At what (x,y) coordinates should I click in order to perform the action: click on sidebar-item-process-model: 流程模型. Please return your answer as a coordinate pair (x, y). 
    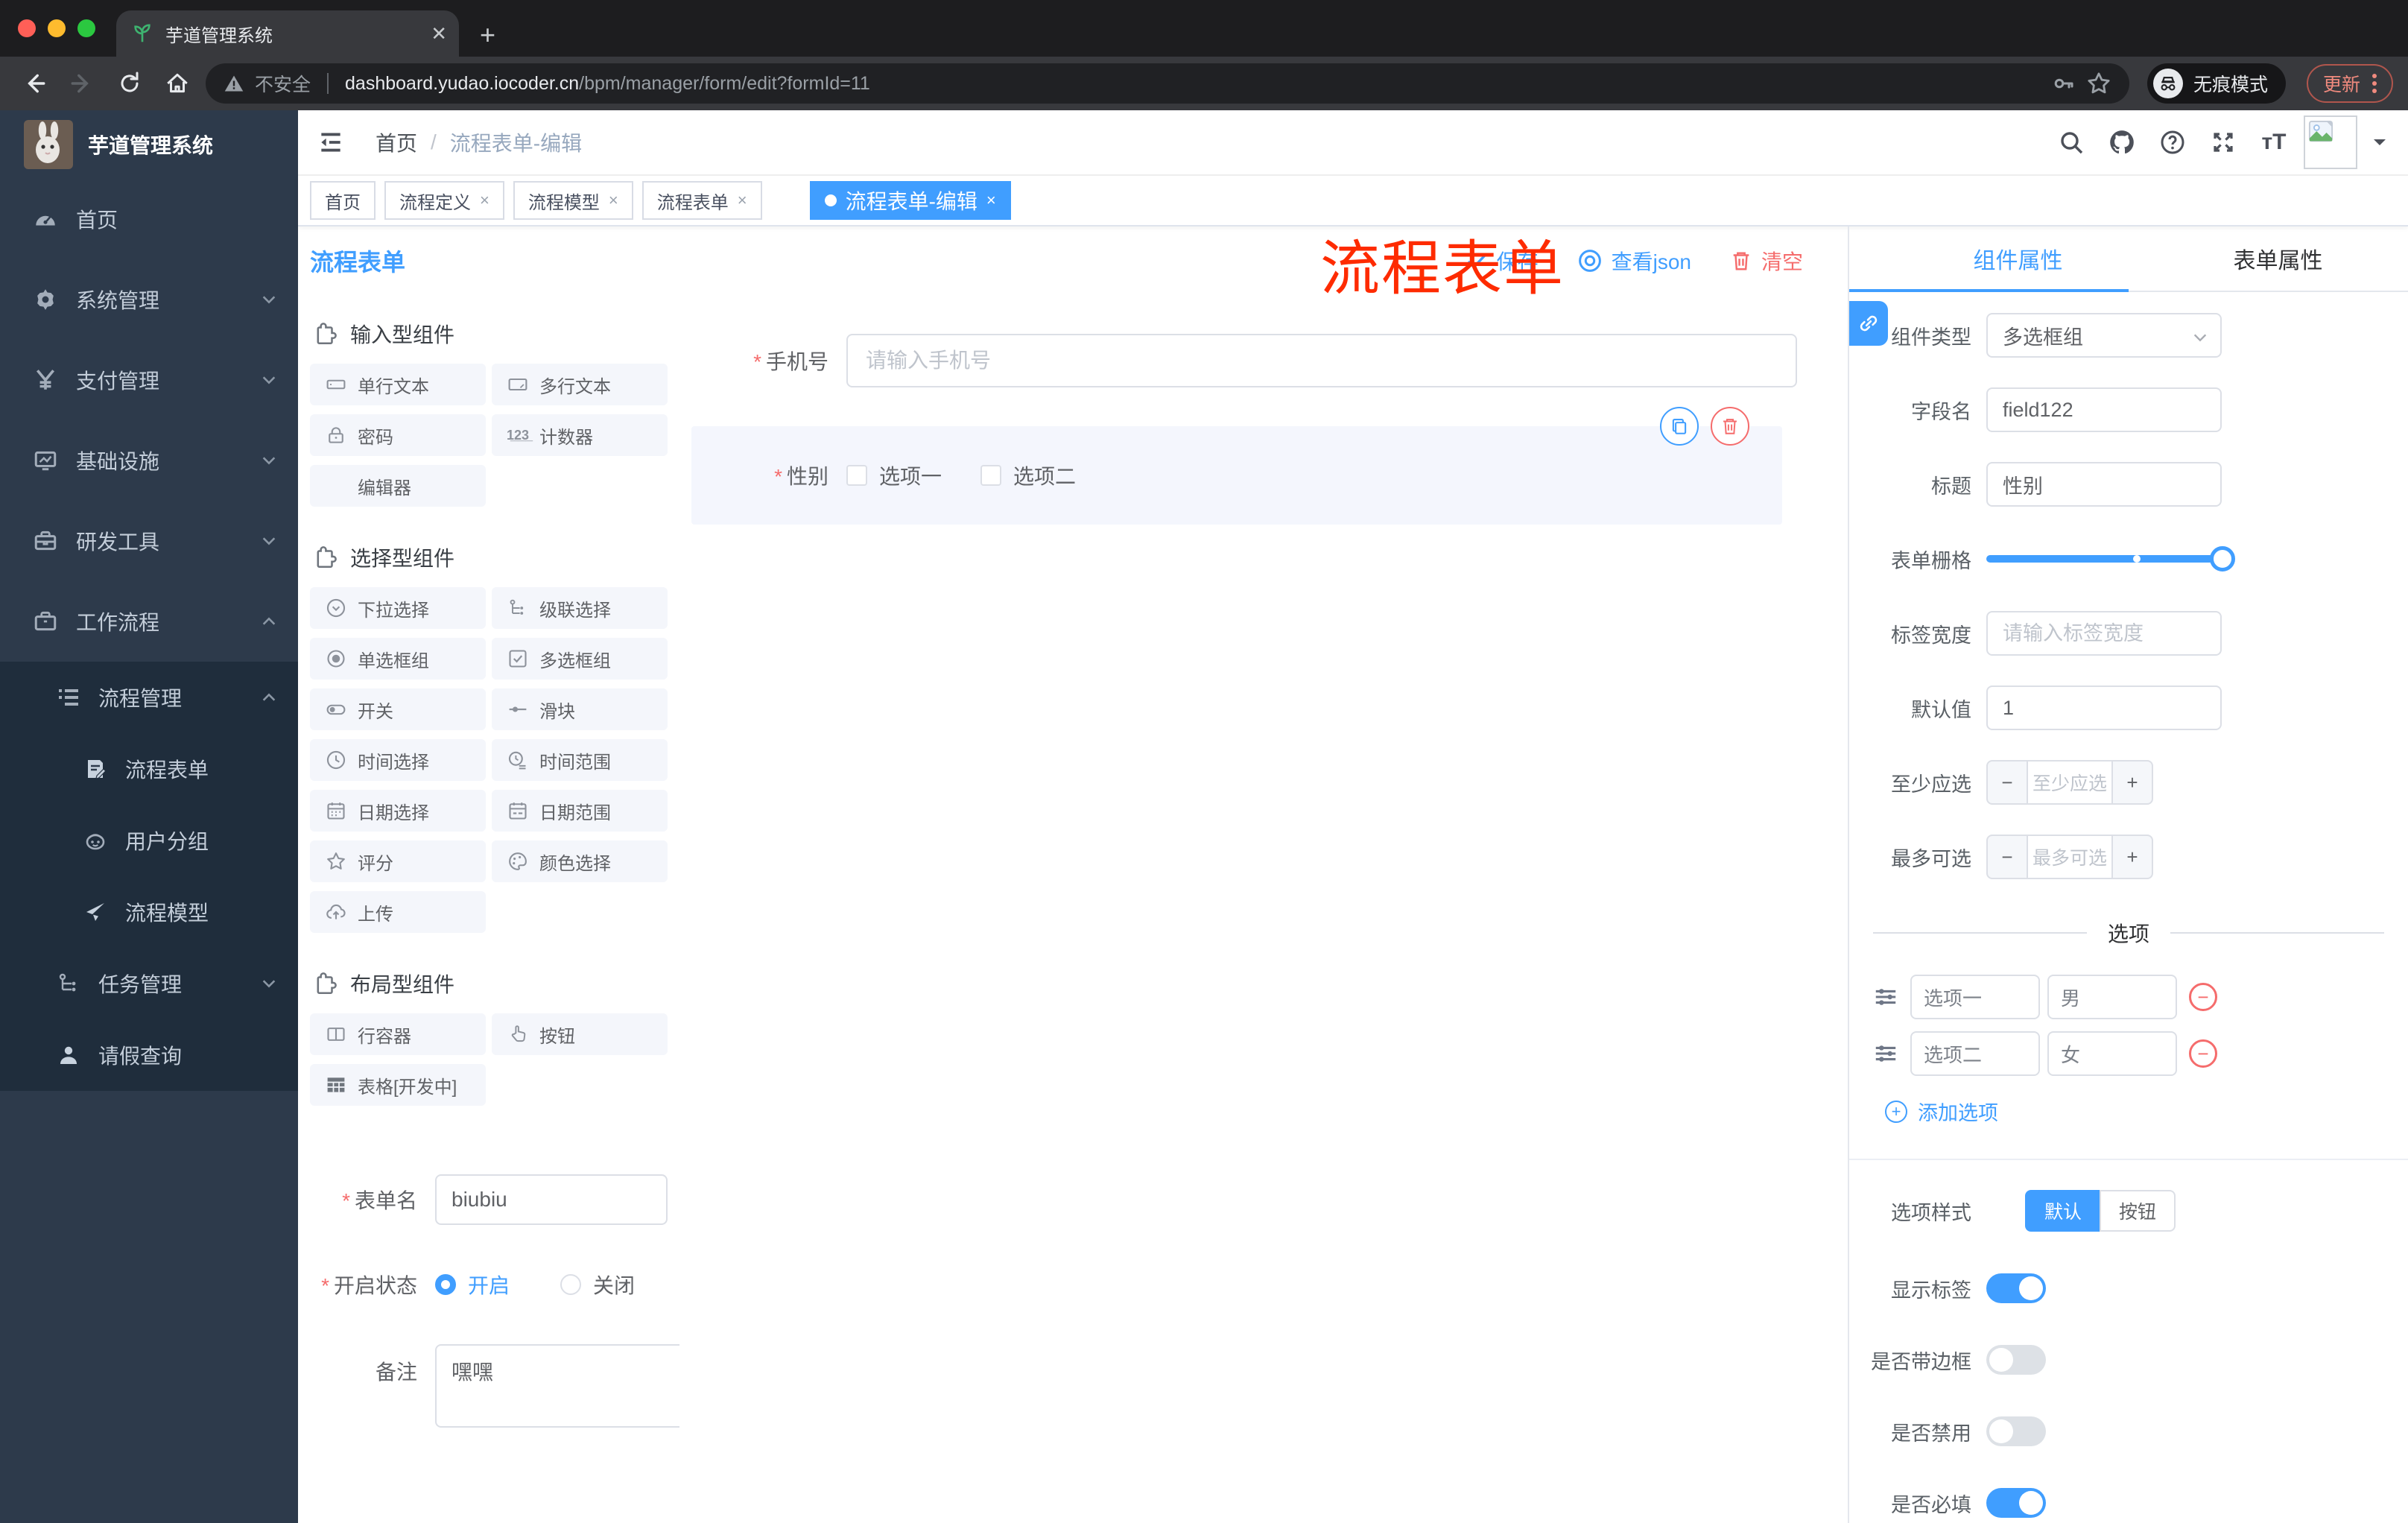
    Looking at the image, I should click on (149, 912).